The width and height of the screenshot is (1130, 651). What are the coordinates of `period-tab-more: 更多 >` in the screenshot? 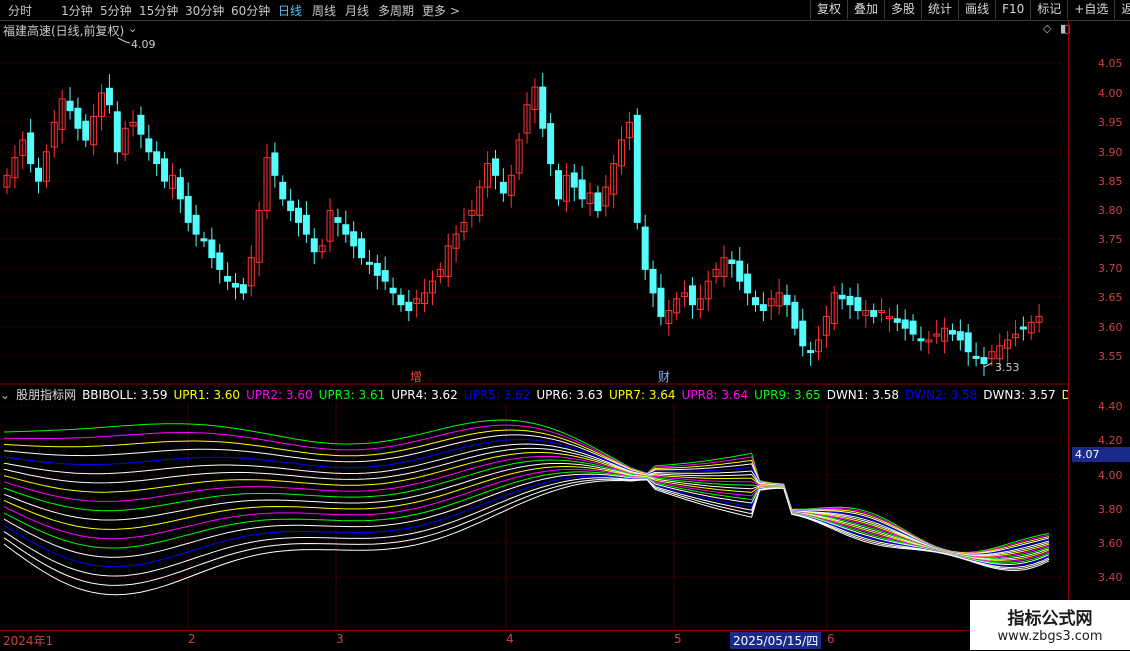 It's located at (441, 10).